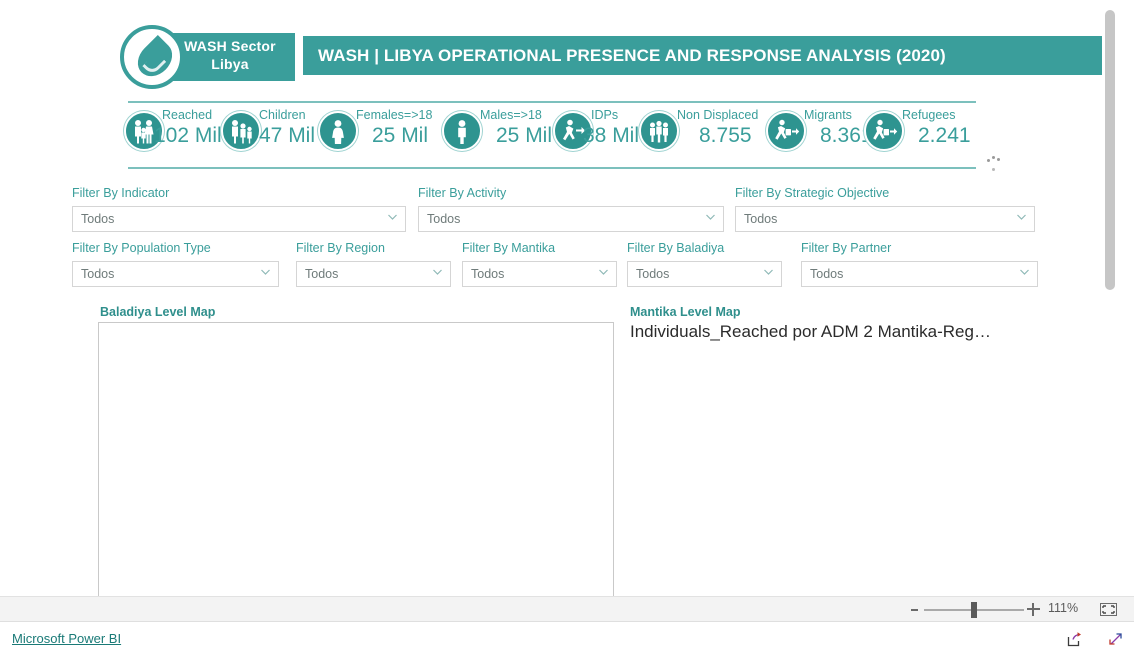 The width and height of the screenshot is (1134, 655). Describe the element at coordinates (511, 115) in the screenshot. I see `kpi-label: Males=>18` at that location.